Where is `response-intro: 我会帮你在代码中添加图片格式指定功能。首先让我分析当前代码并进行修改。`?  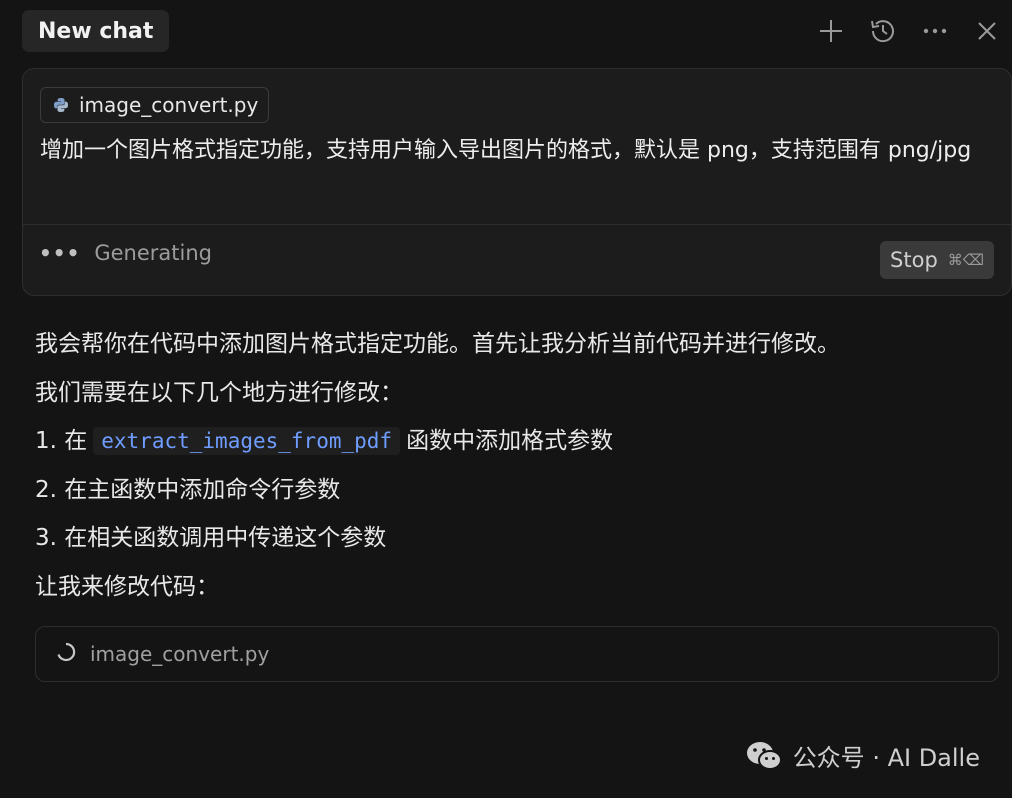
response-intro: 我会帮你在代码中添加图片格式指定功能。首先让我分析当前代码并进行修改。 is located at coordinates (437, 344).